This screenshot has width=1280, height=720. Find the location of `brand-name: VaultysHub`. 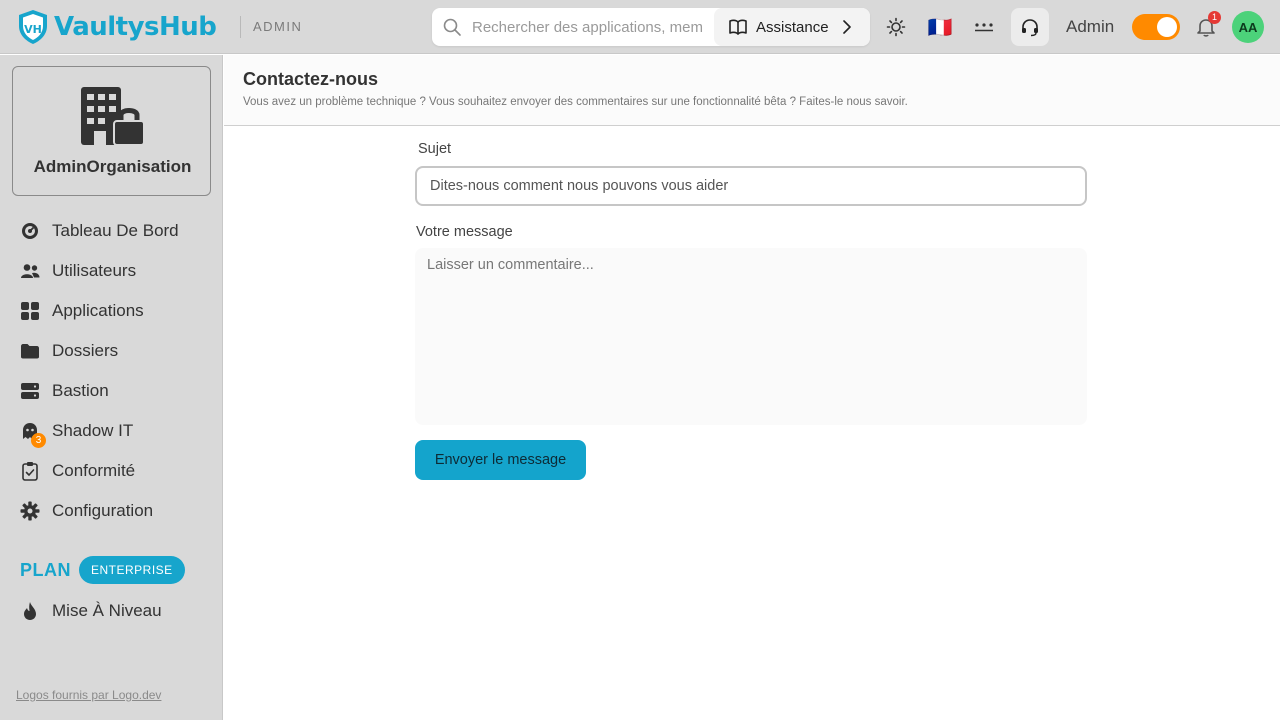

brand-name: VaultysHub is located at coordinates (135, 27).